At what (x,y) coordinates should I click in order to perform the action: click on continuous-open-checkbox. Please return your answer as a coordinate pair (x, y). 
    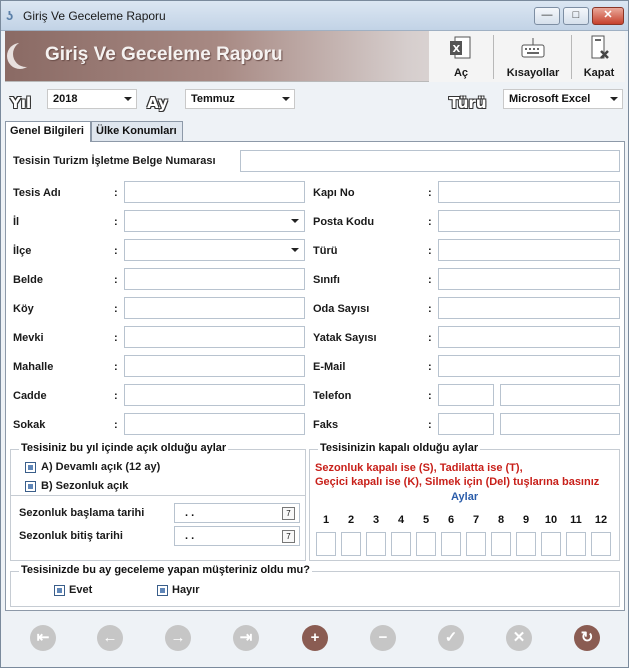
    Looking at the image, I should click on (30, 467).